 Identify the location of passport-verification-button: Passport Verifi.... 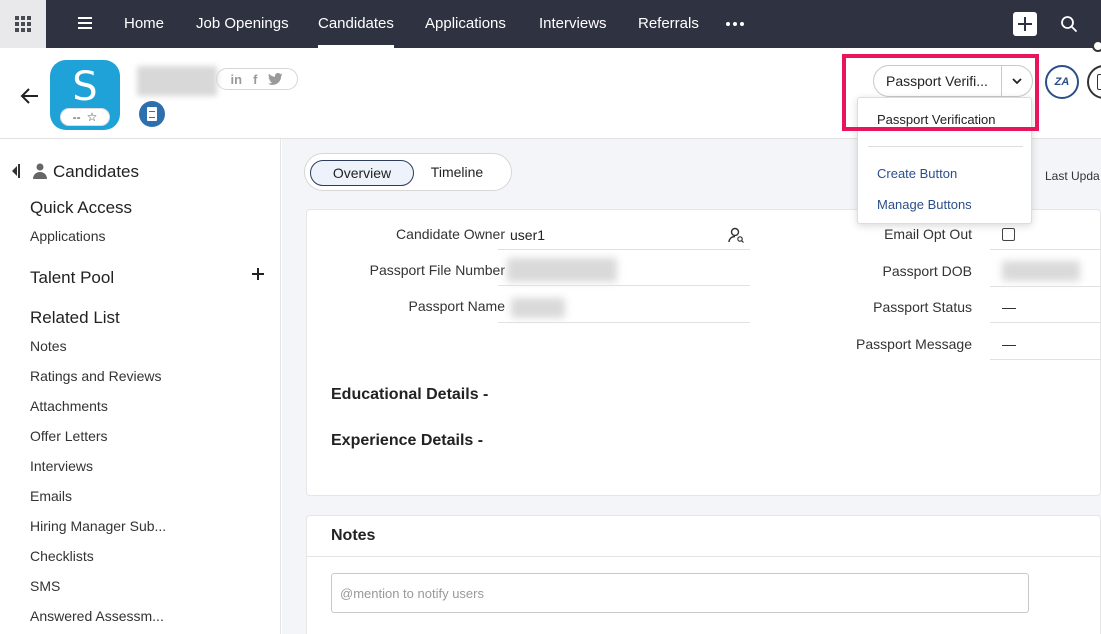
(943, 81).